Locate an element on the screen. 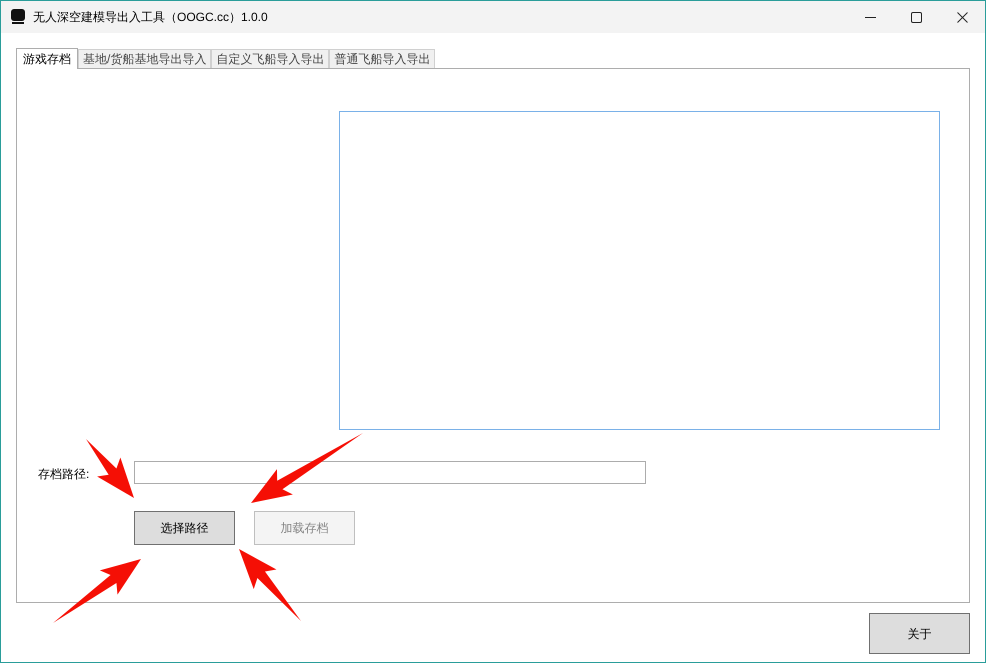  app-logo-icon is located at coordinates (18, 17).